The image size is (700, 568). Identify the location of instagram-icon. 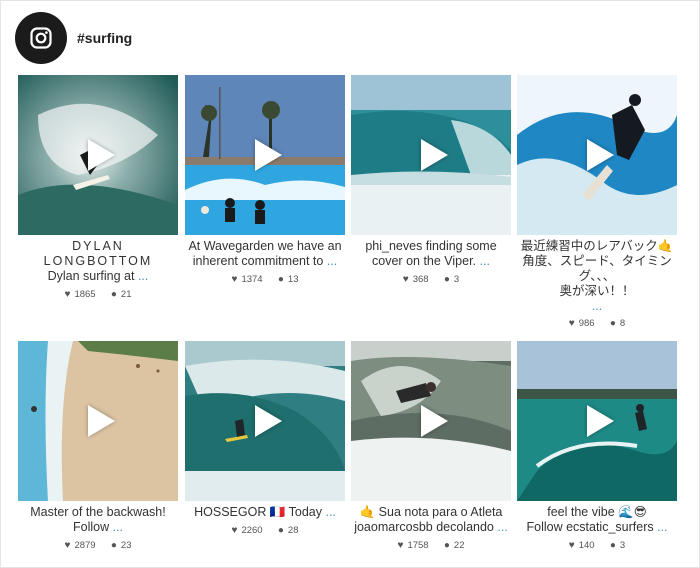
(41, 38).